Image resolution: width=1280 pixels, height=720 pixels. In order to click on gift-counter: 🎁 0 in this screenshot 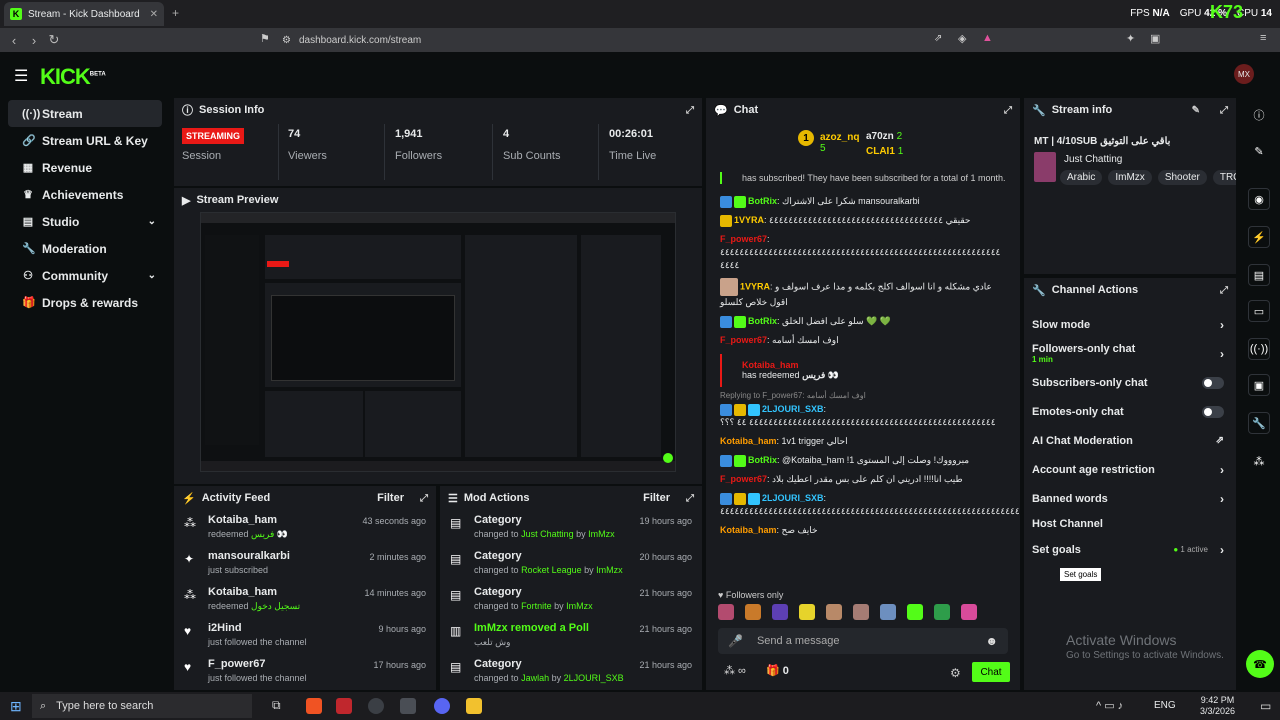, I will do `click(777, 670)`.